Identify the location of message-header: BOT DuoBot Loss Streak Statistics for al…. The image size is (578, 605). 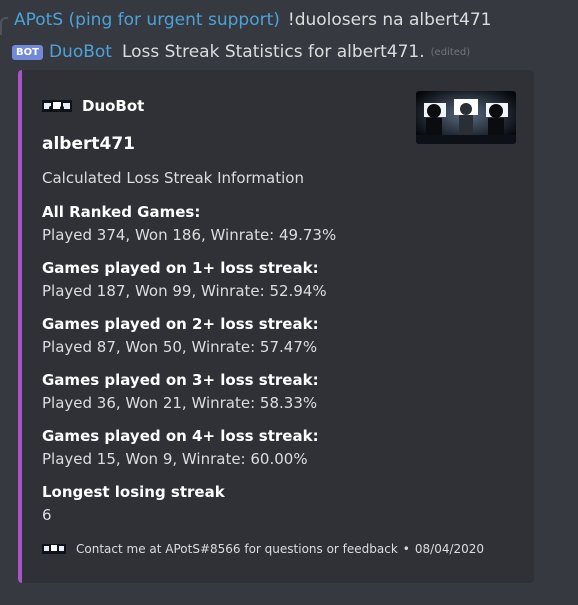
(241, 52).